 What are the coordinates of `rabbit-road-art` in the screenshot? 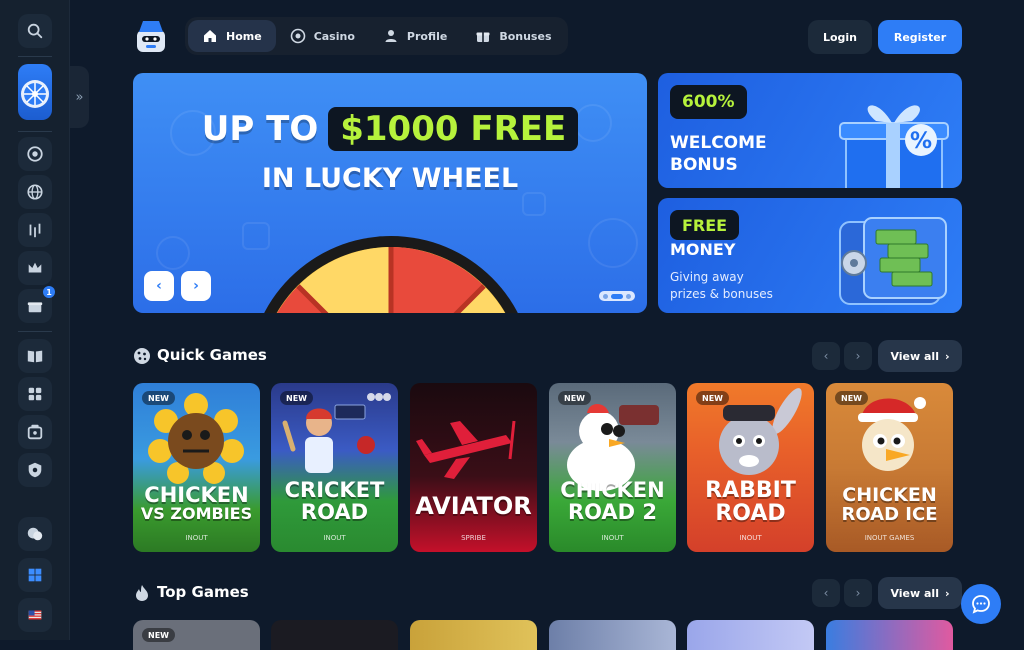 It's located at (760, 431).